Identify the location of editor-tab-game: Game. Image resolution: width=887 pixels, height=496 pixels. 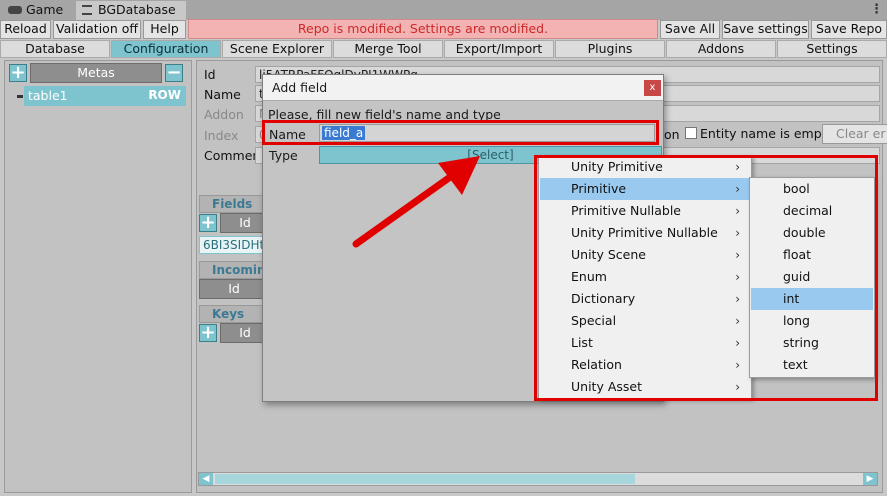
(39, 10).